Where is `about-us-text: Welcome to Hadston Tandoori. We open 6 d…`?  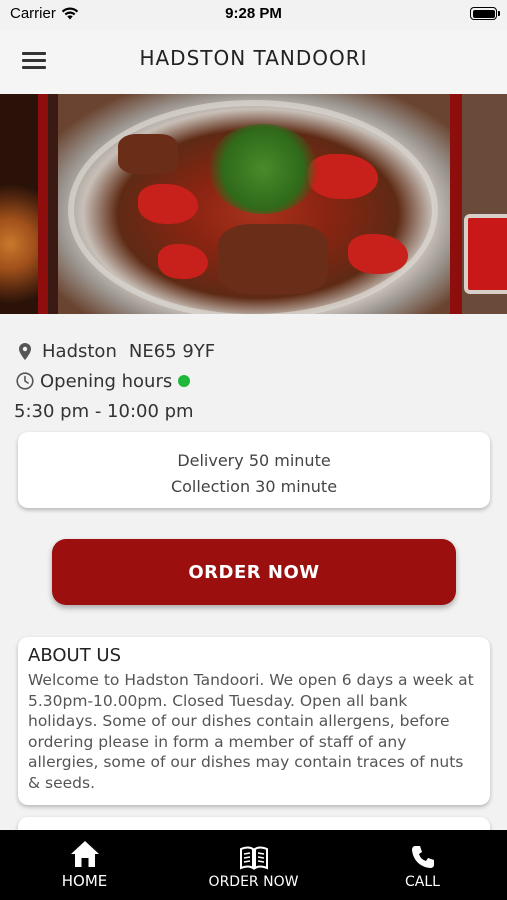 about-us-text: Welcome to Hadston Tandoori. We open 6 d… is located at coordinates (251, 731).